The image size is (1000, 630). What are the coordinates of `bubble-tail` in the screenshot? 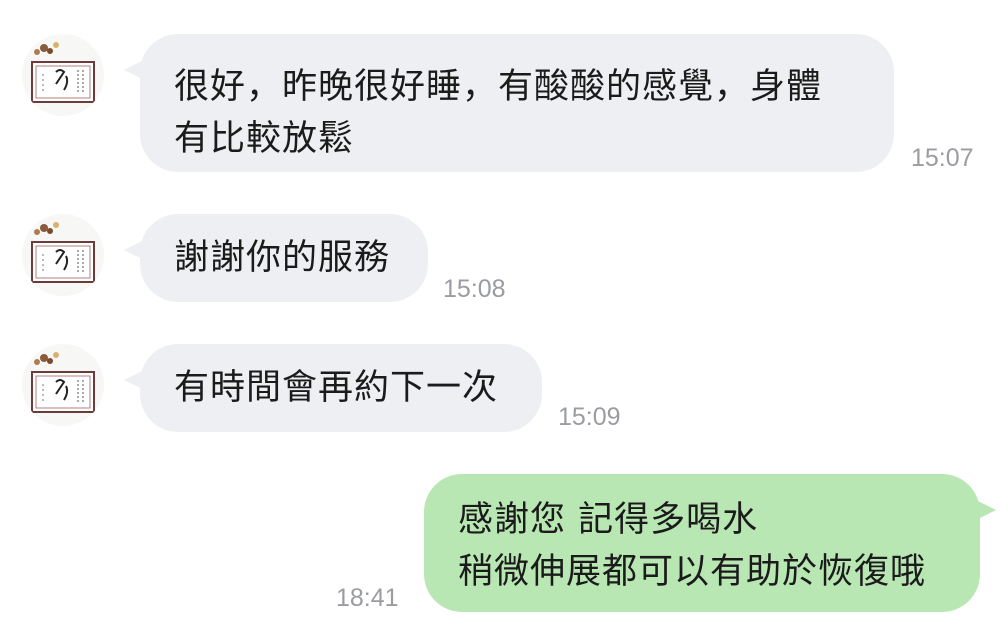 It's located at (986, 510).